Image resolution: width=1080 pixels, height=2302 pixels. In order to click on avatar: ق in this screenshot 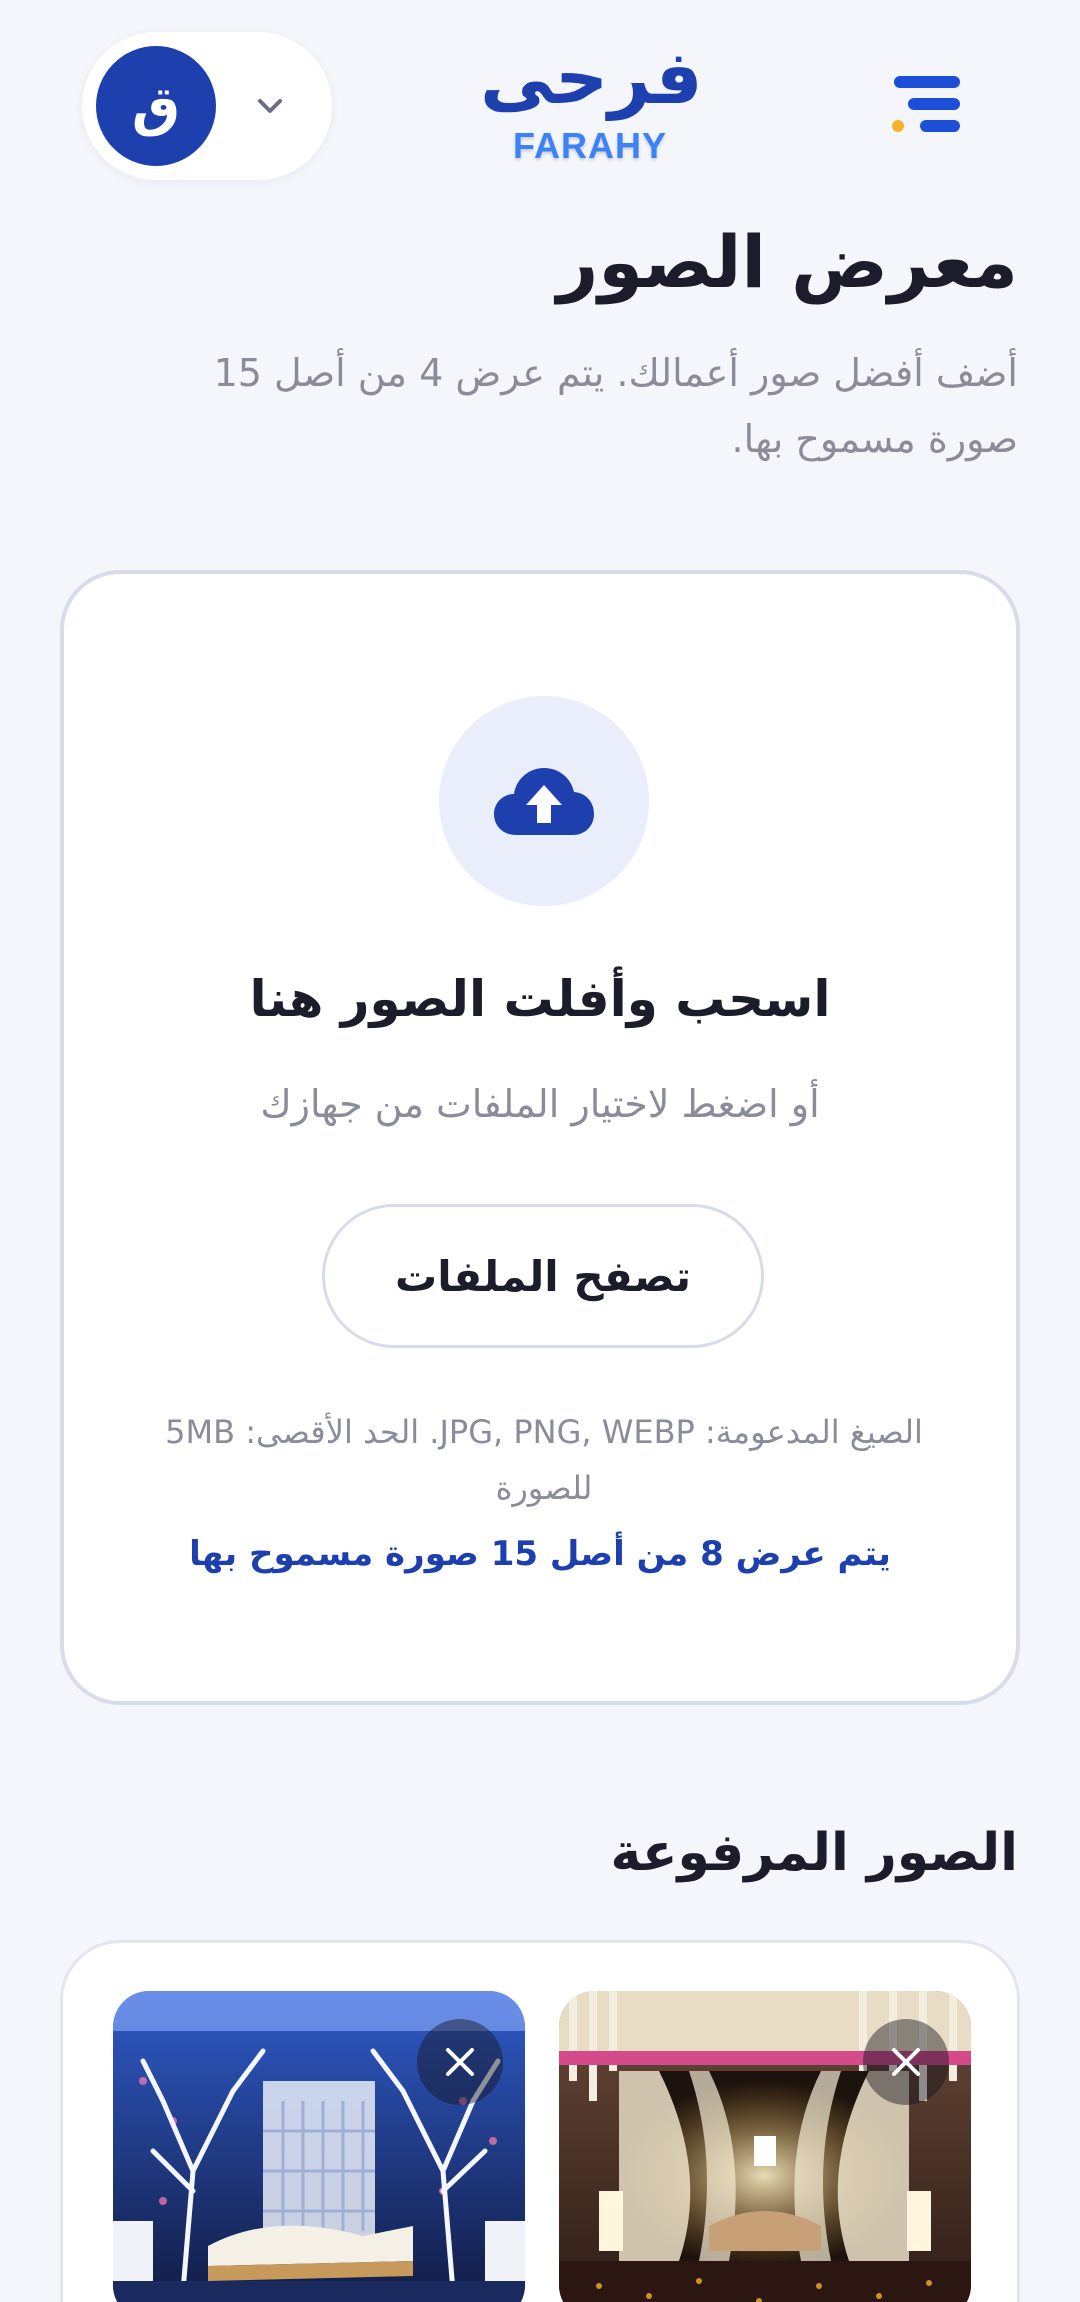, I will do `click(156, 106)`.